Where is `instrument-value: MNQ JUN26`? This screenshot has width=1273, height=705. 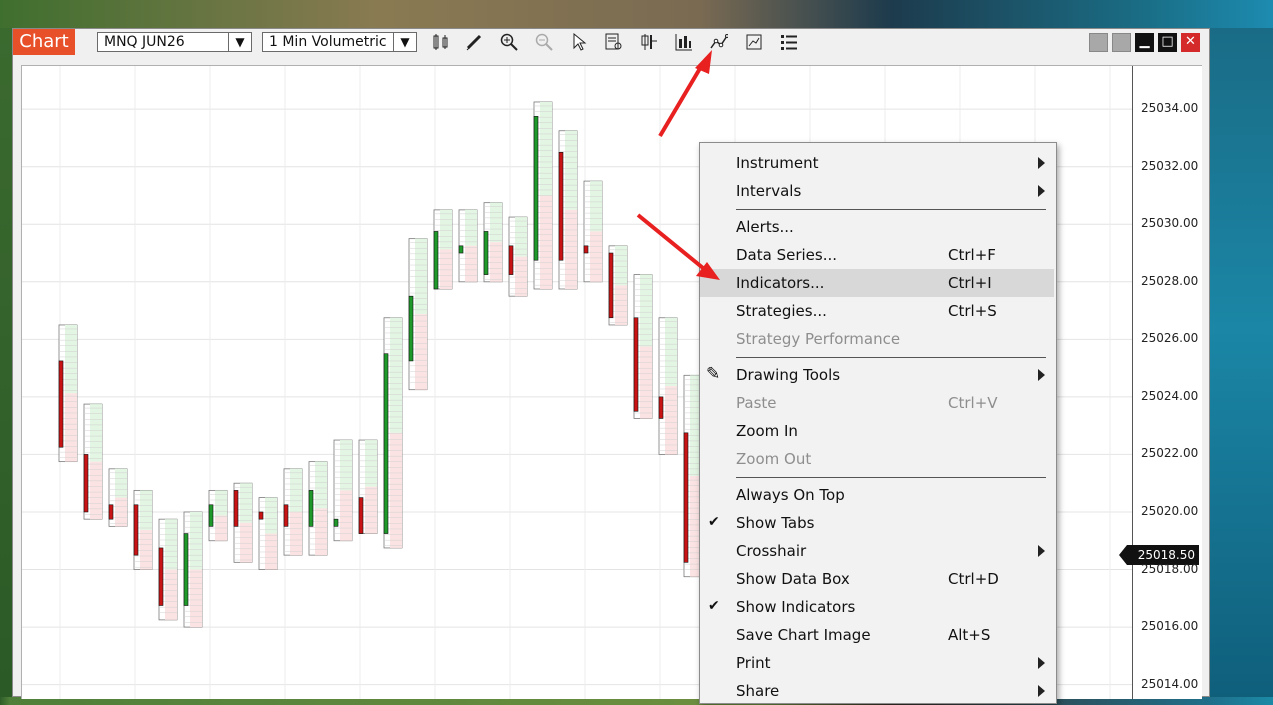
instrument-value: MNQ JUN26 is located at coordinates (144, 42).